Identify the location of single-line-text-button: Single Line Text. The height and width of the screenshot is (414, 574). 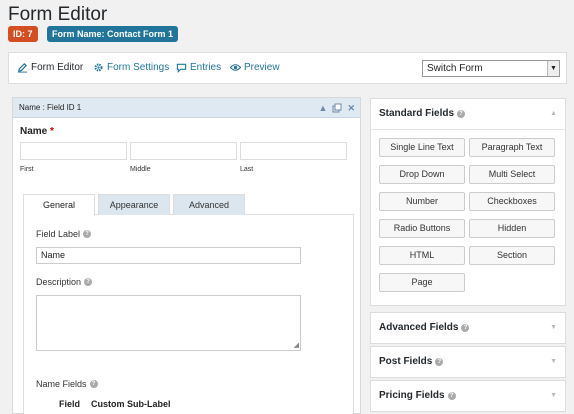
(422, 147).